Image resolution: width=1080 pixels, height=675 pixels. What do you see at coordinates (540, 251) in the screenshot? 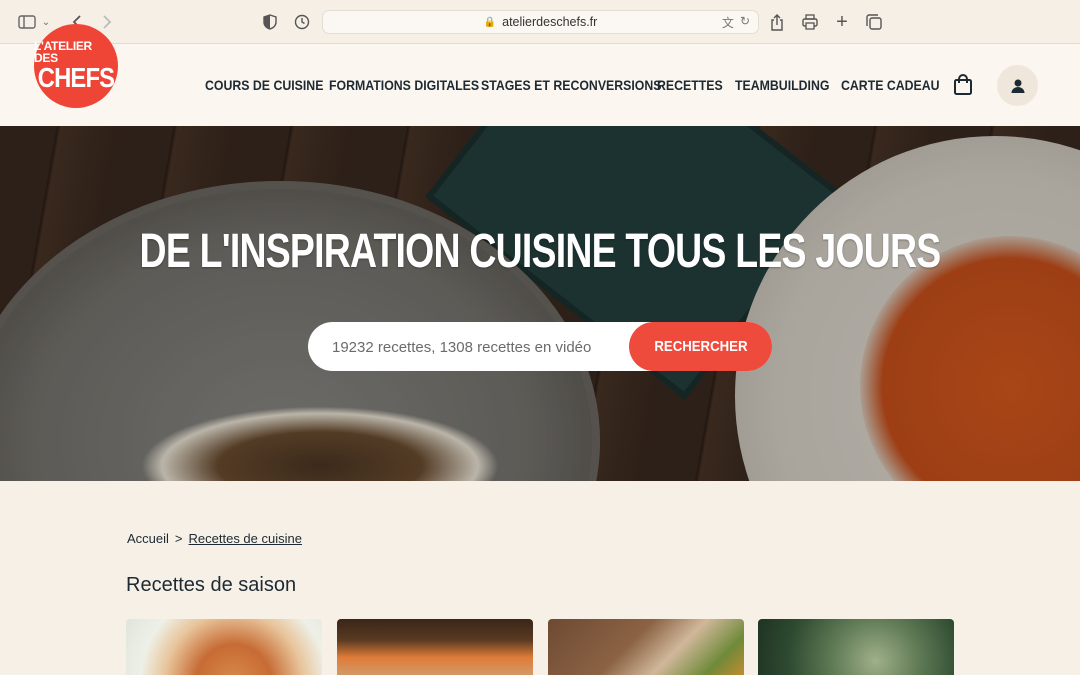
I see `hero-title: DE L'INSPIRATION CUISINE TOUS LES JOURS` at bounding box center [540, 251].